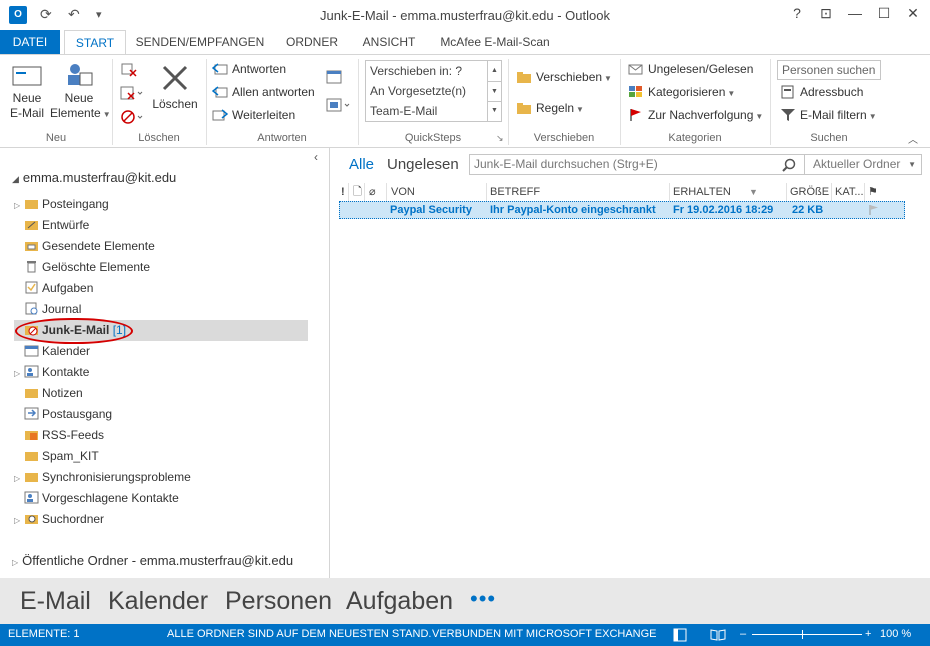  Describe the element at coordinates (695, 115) in the screenshot. I see `follow-up-button: Zur Nachverfolgung ▼` at that location.